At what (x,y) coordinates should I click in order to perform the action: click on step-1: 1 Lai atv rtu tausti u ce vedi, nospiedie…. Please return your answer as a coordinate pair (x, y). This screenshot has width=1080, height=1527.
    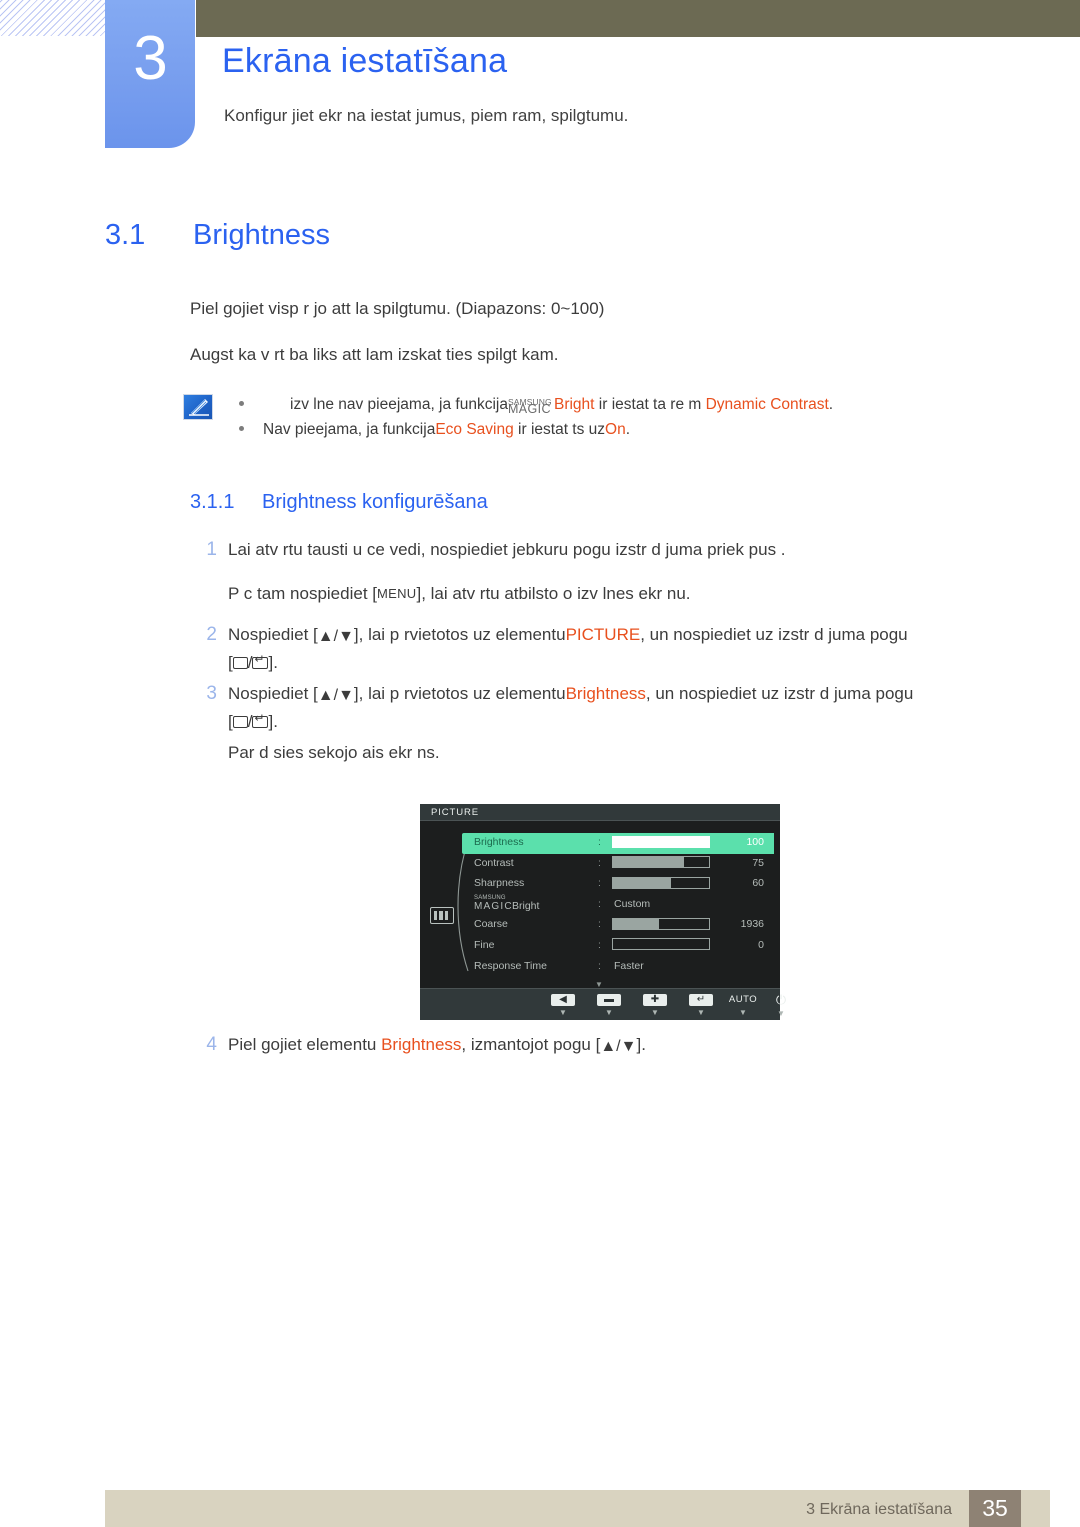
    Looking at the image, I should click on (597, 550).